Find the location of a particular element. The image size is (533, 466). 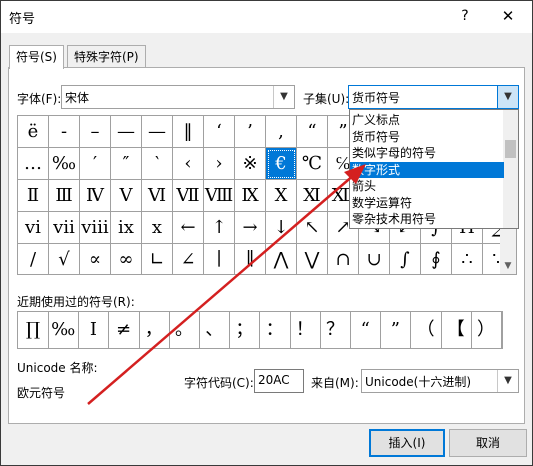

symbol-cell: ⋁ is located at coordinates (312, 259).